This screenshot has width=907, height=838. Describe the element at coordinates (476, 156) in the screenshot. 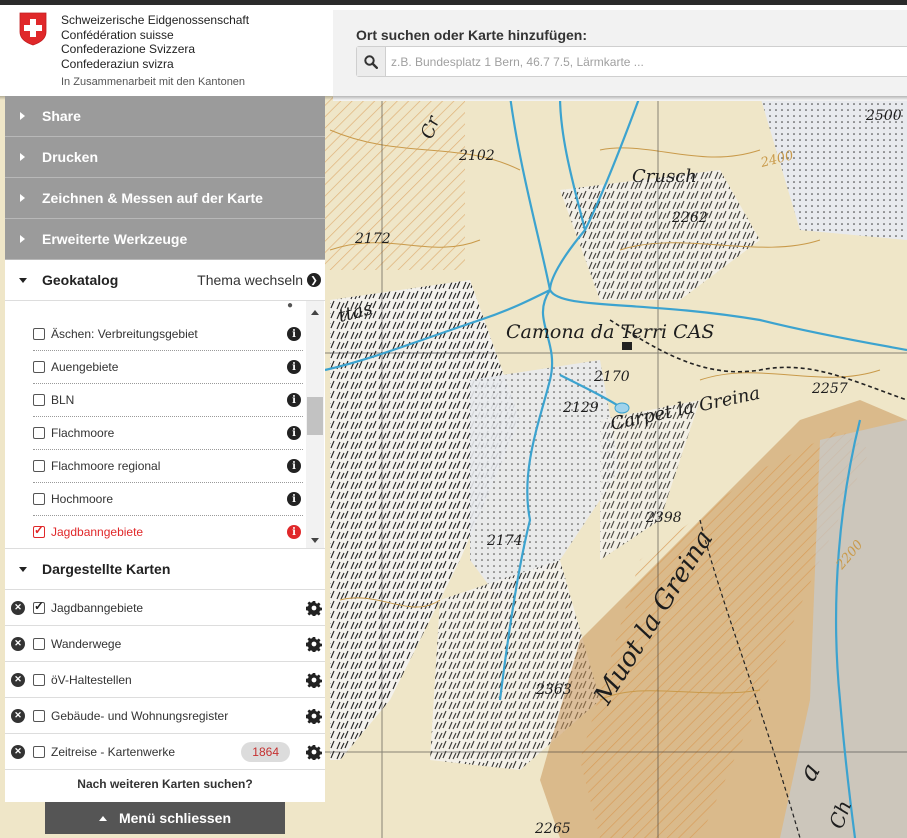

I see `spot-height: 2102` at that location.